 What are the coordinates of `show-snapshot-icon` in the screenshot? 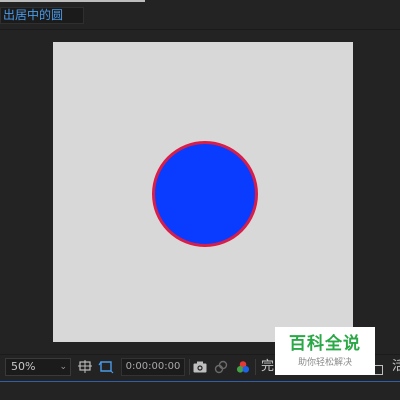 It's located at (221, 367).